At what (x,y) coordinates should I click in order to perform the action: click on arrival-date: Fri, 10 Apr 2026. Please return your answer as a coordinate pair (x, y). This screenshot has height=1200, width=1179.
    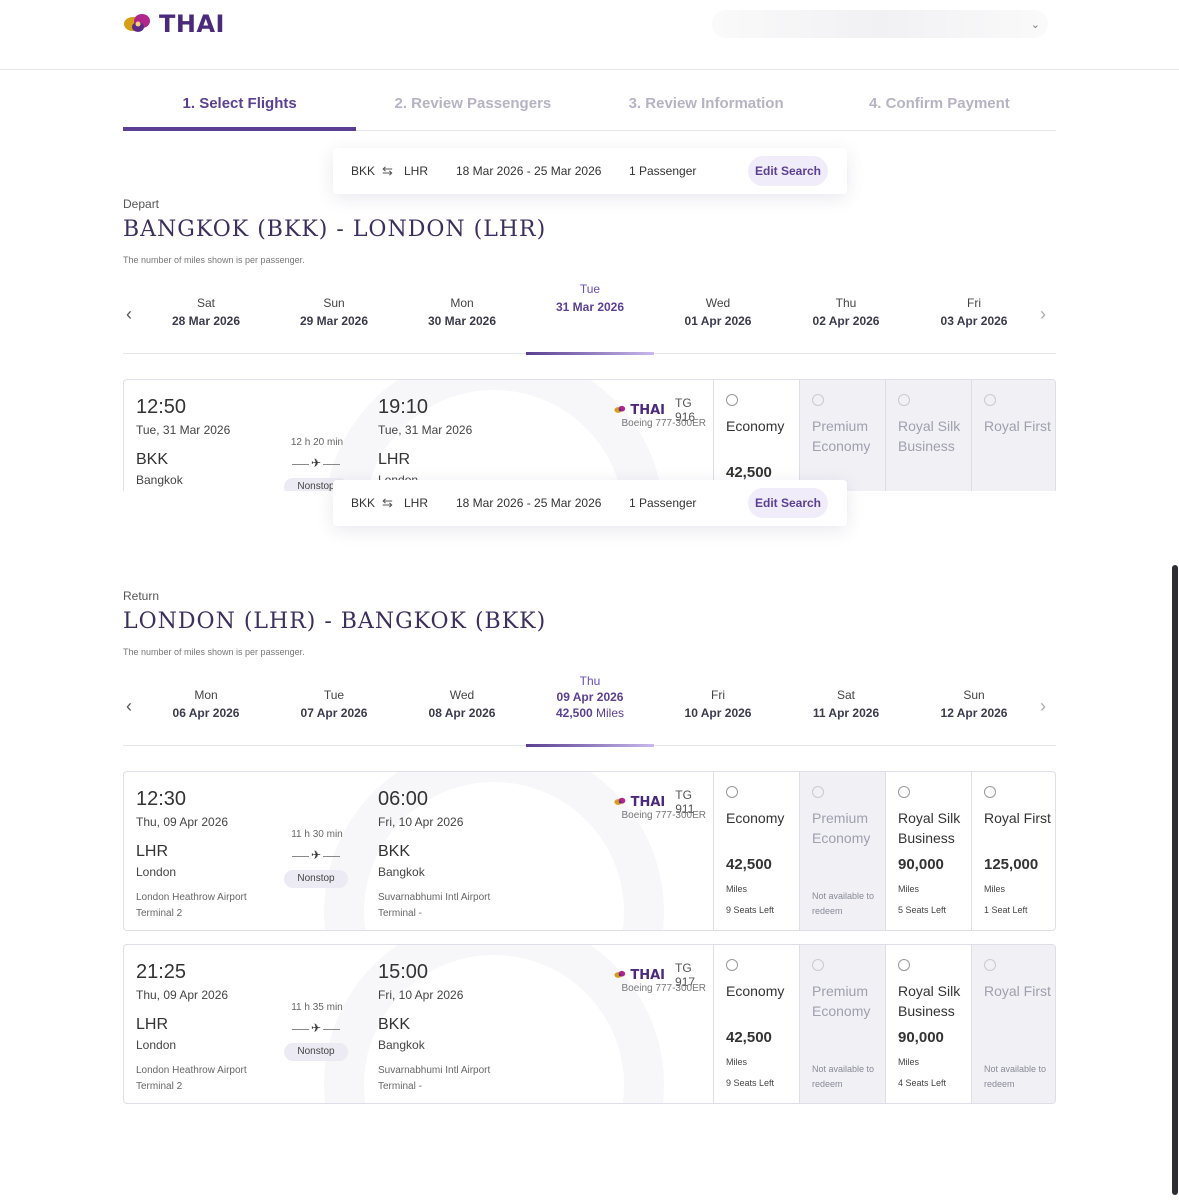
    Looking at the image, I should click on (421, 995).